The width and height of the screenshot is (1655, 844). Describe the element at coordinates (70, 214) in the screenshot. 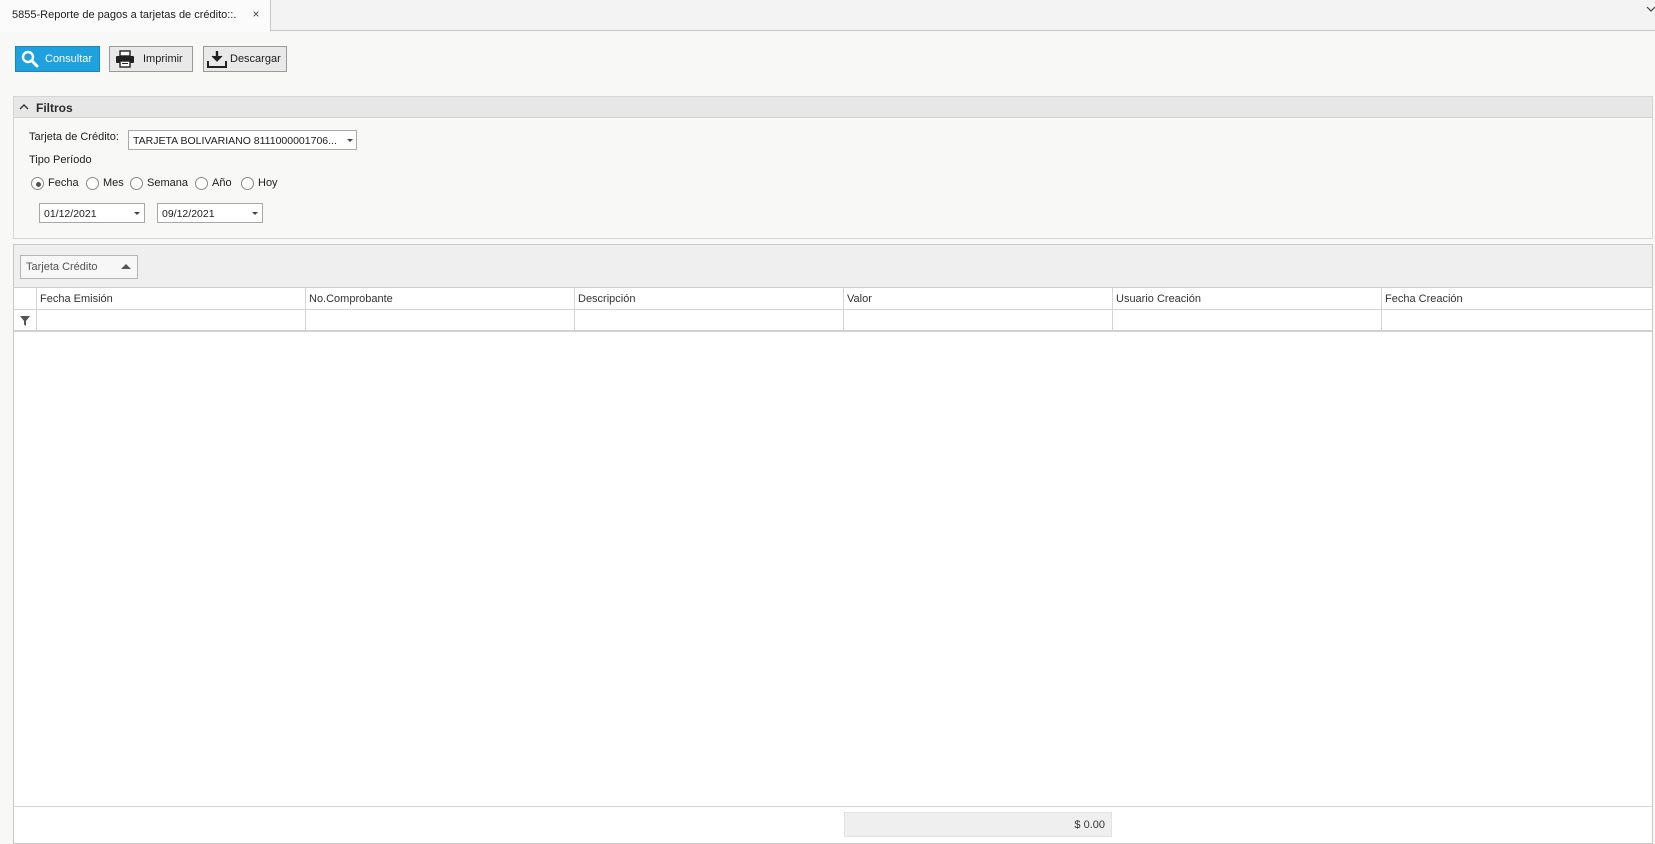

I see `date-from-value: 01/12/2021` at that location.